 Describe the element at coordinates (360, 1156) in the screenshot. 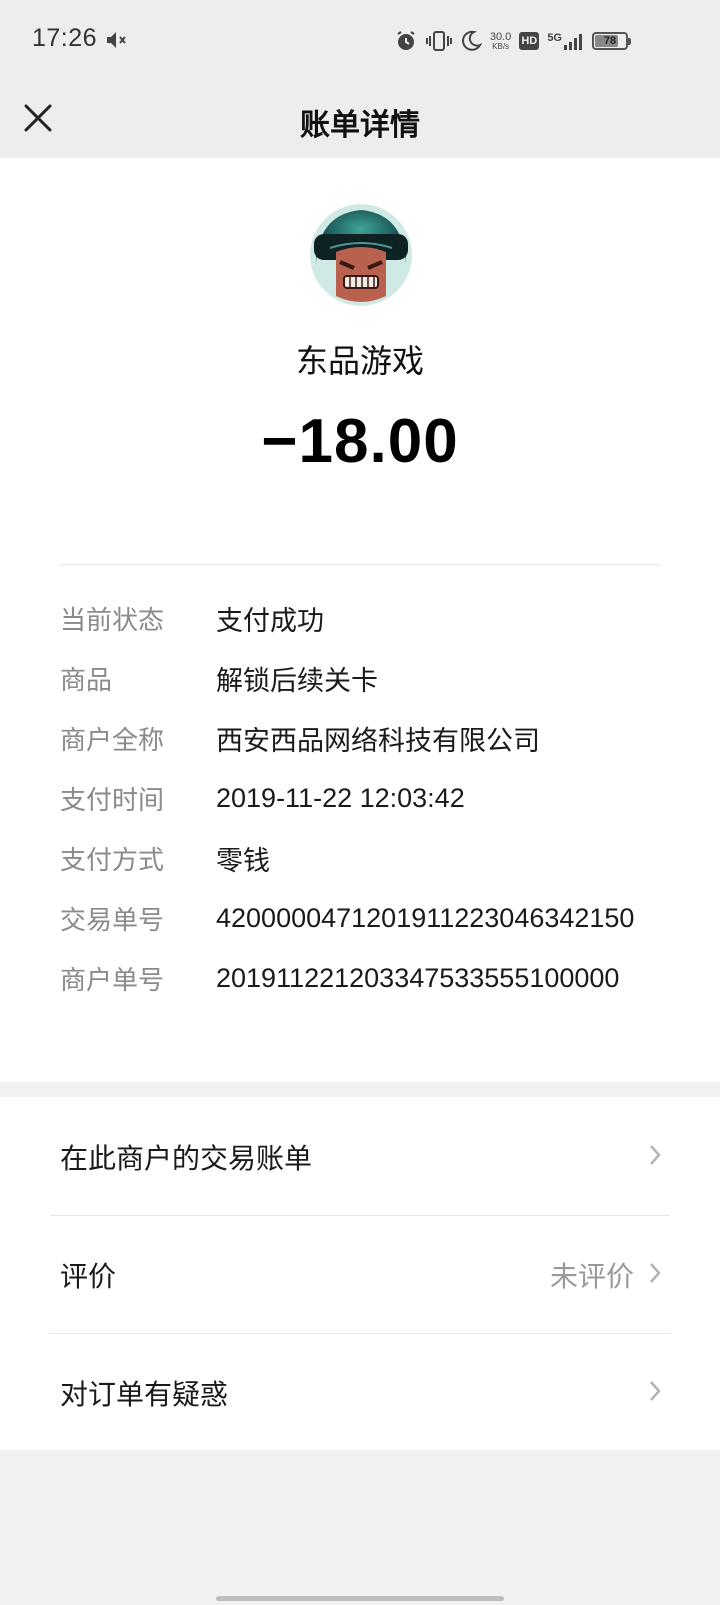

I see `merchant-bills-row: 在此商户的交易账单` at that location.